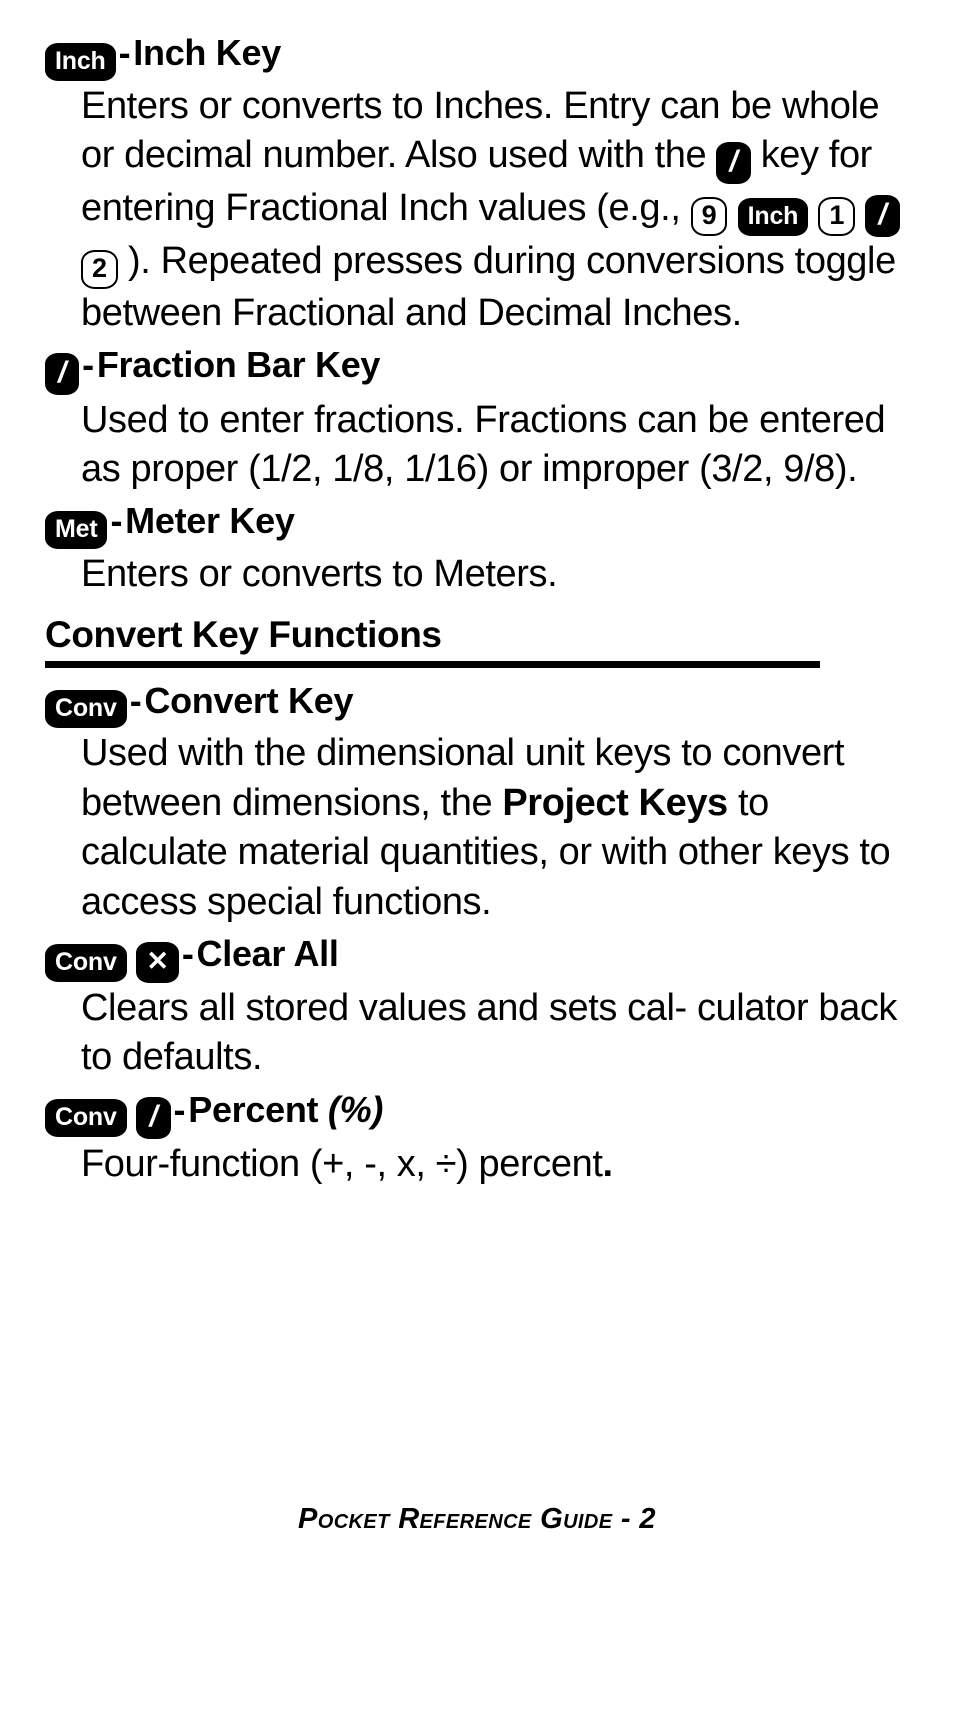 The height and width of the screenshot is (1712, 954). What do you see at coordinates (76, 529) in the screenshot?
I see `key-badge-met: Met` at bounding box center [76, 529].